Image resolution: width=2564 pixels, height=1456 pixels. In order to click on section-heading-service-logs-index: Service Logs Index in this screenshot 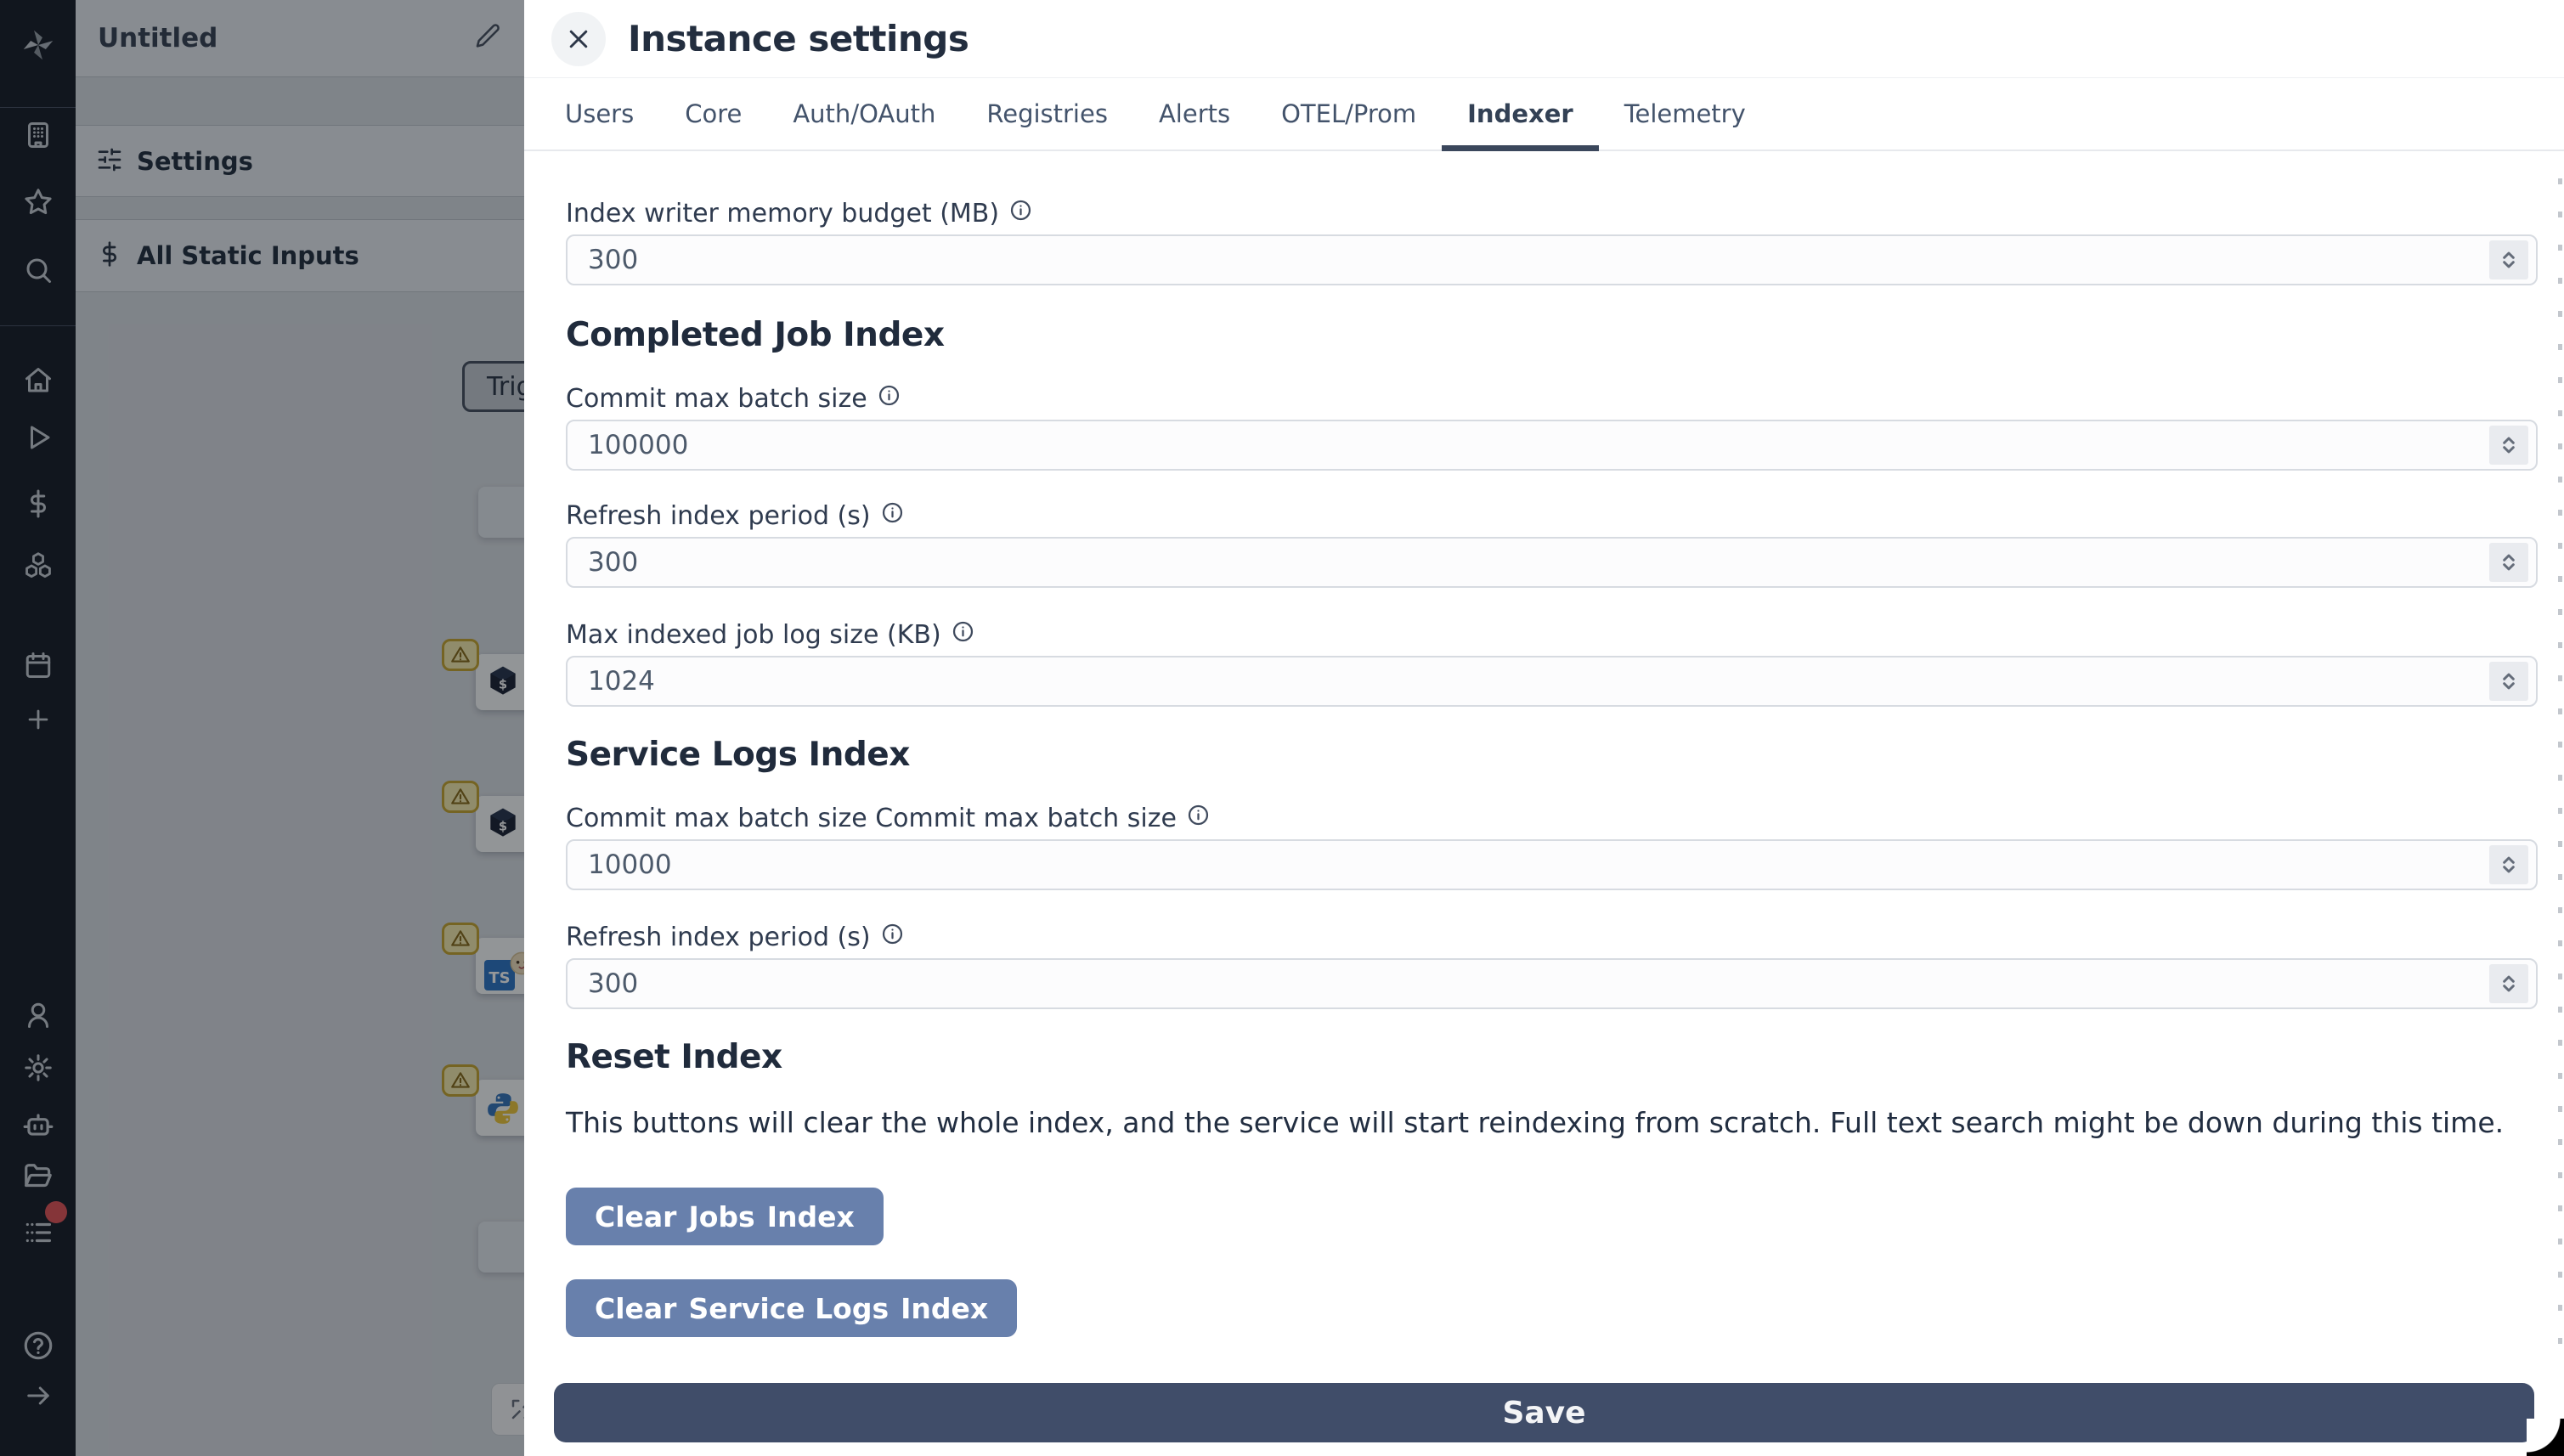, I will do `click(738, 755)`.